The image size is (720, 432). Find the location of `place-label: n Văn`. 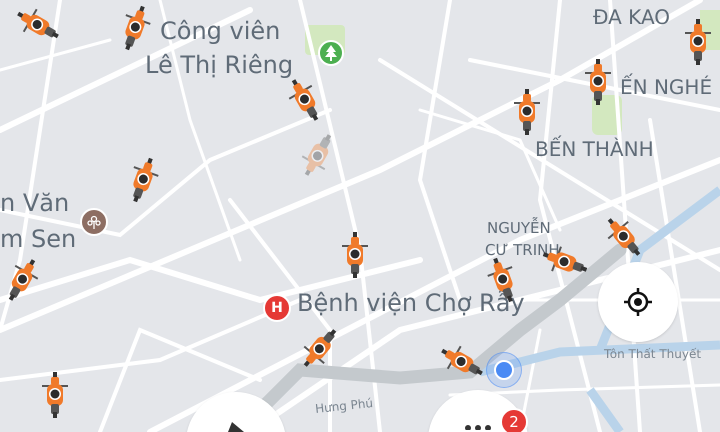

place-label: n Văn is located at coordinates (35, 203).